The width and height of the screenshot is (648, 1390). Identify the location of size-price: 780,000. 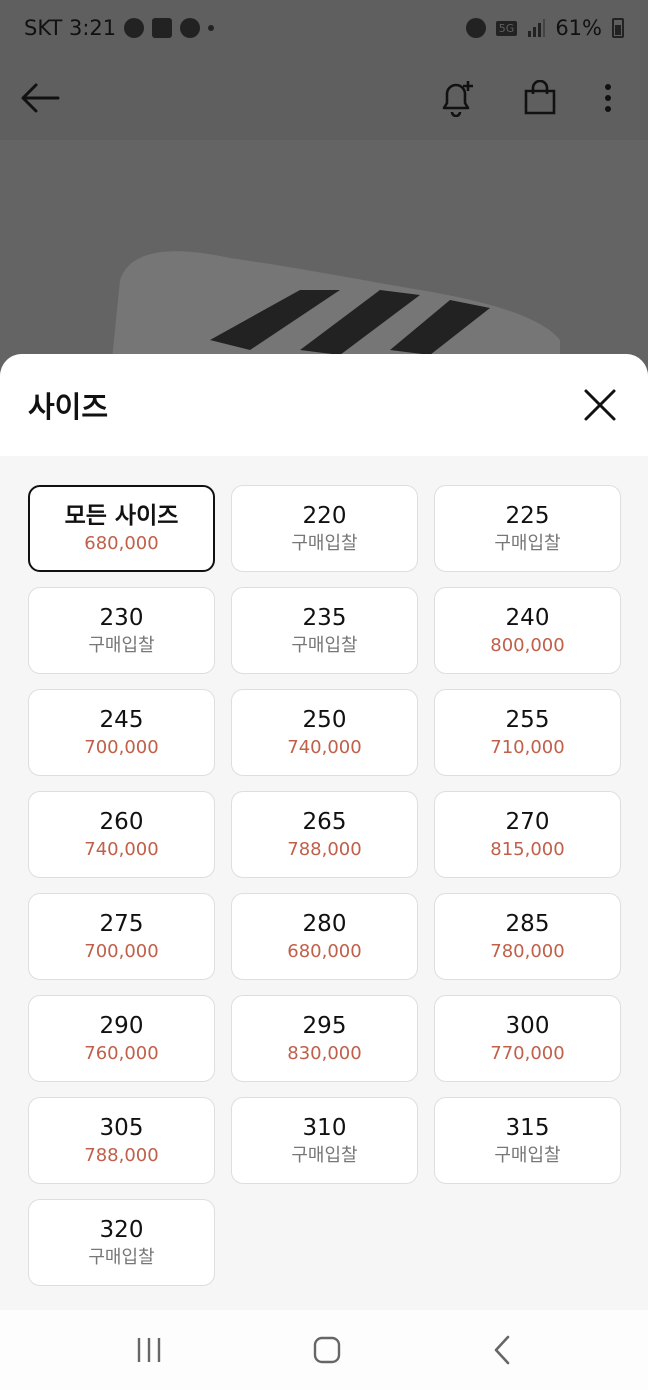
(527, 951).